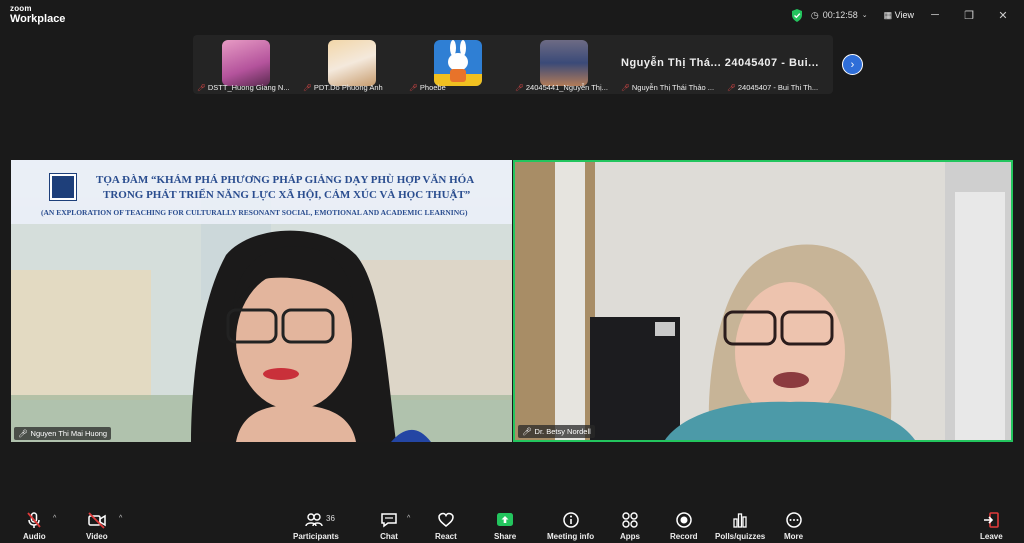 Image resolution: width=1024 pixels, height=543 pixels. I want to click on share-button: Share, so click(505, 526).